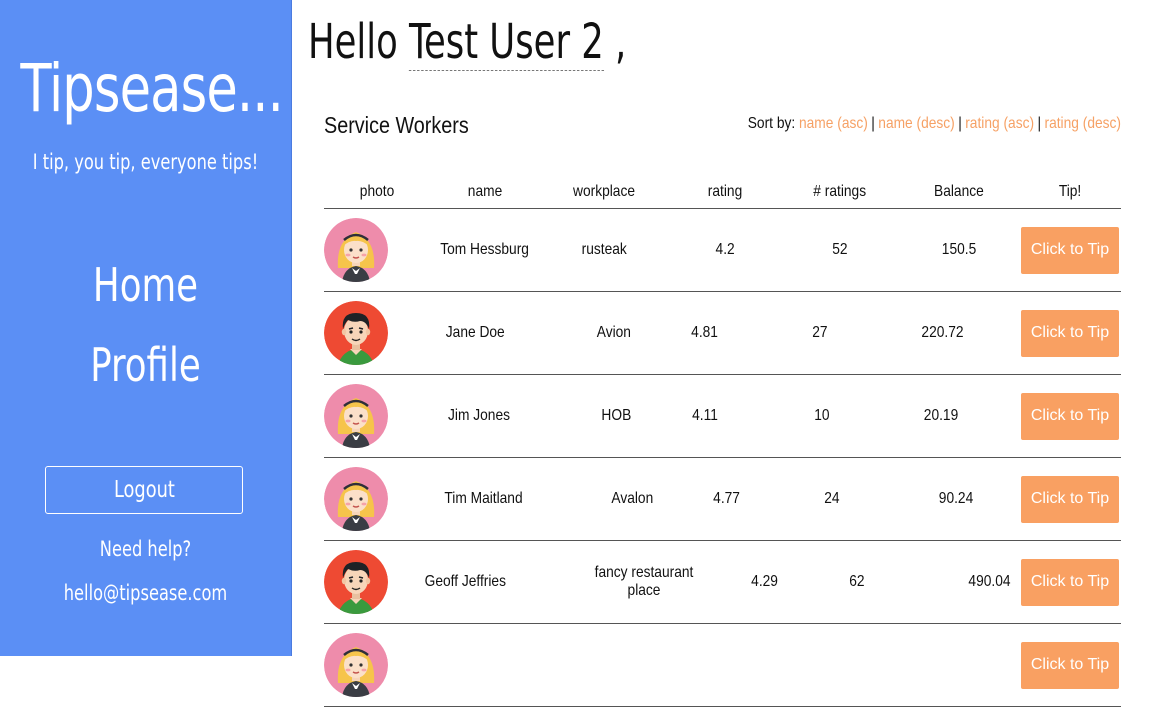 The height and width of the screenshot is (707, 1152). I want to click on worker-name-cell: Tom Hessburg, so click(485, 250).